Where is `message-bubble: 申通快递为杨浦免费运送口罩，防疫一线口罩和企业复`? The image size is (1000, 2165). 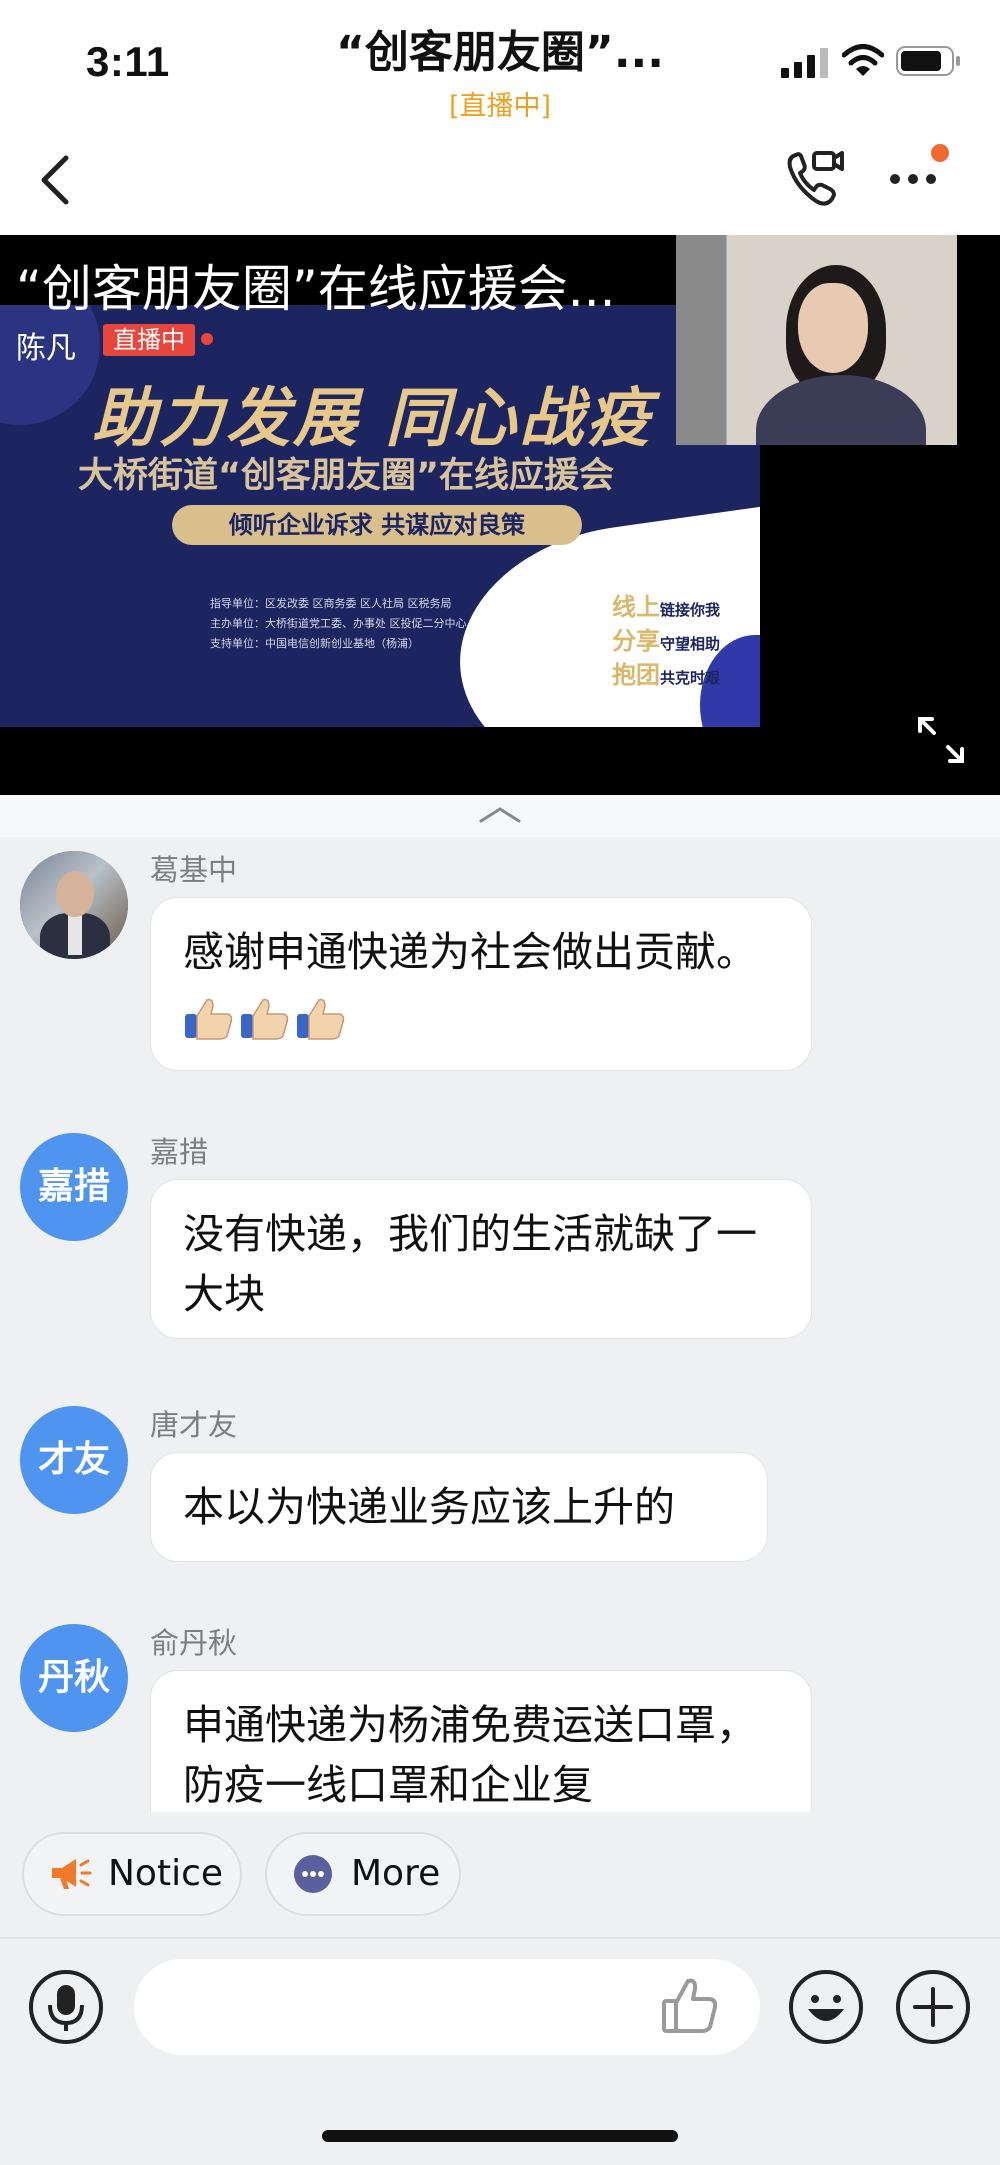
message-bubble: 申通快递为杨浦免费运送口罩，防疫一线口罩和企业复 is located at coordinates (481, 1741).